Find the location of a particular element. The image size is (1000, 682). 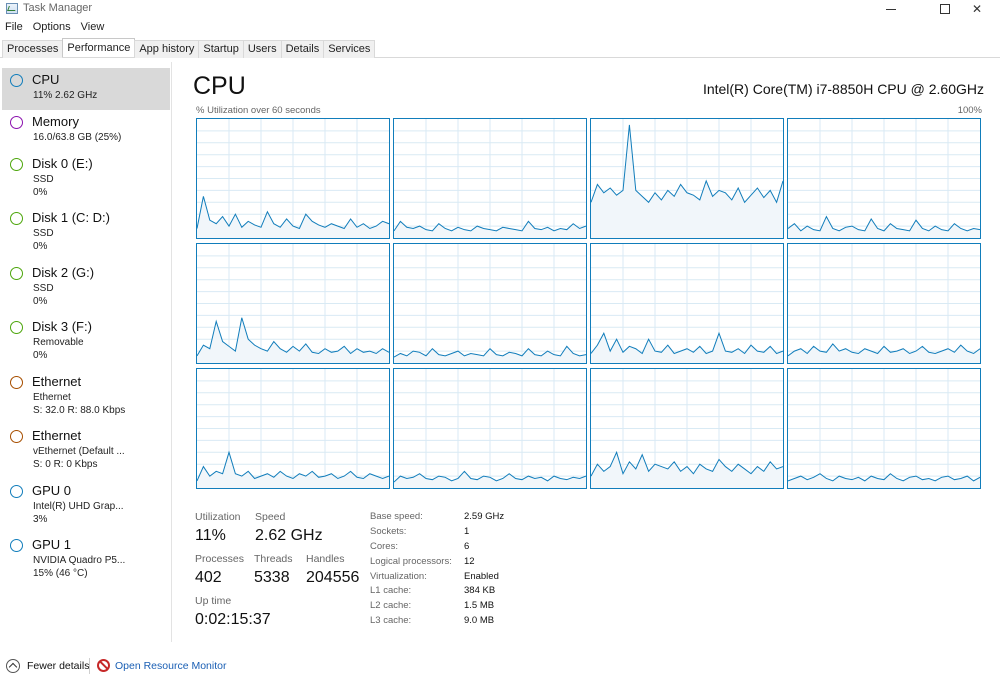

sidebar-item-throughput: S: 32.0 R: 88.0 Kbps is located at coordinates (79, 410).